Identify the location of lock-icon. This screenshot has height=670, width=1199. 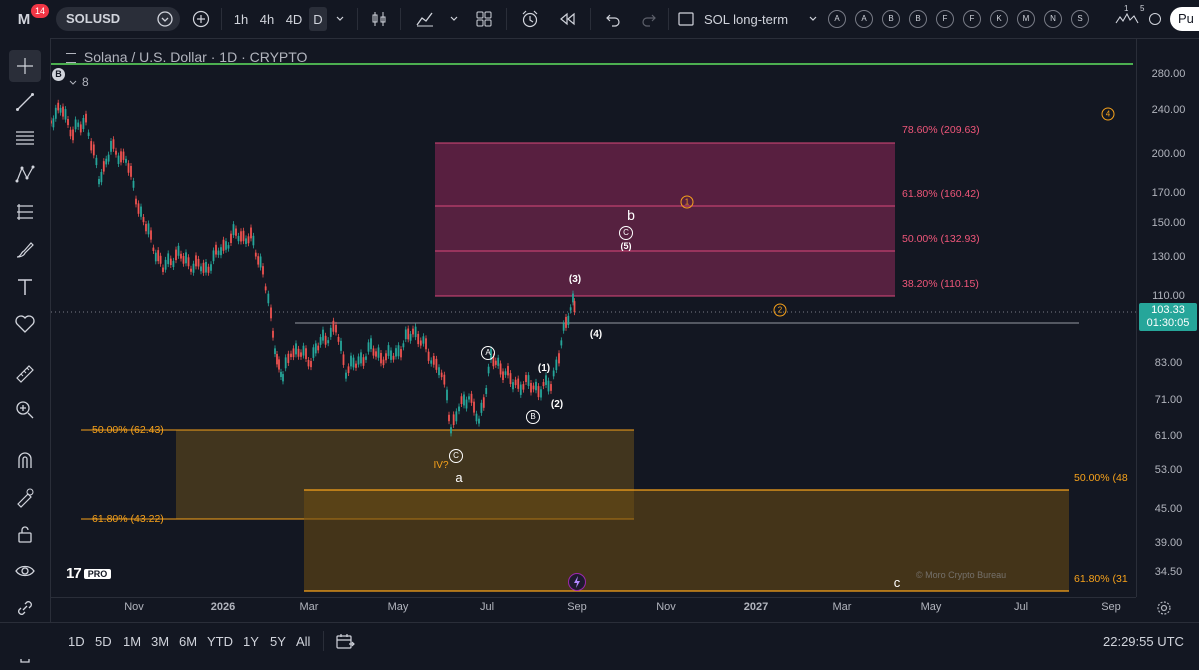
(25, 534).